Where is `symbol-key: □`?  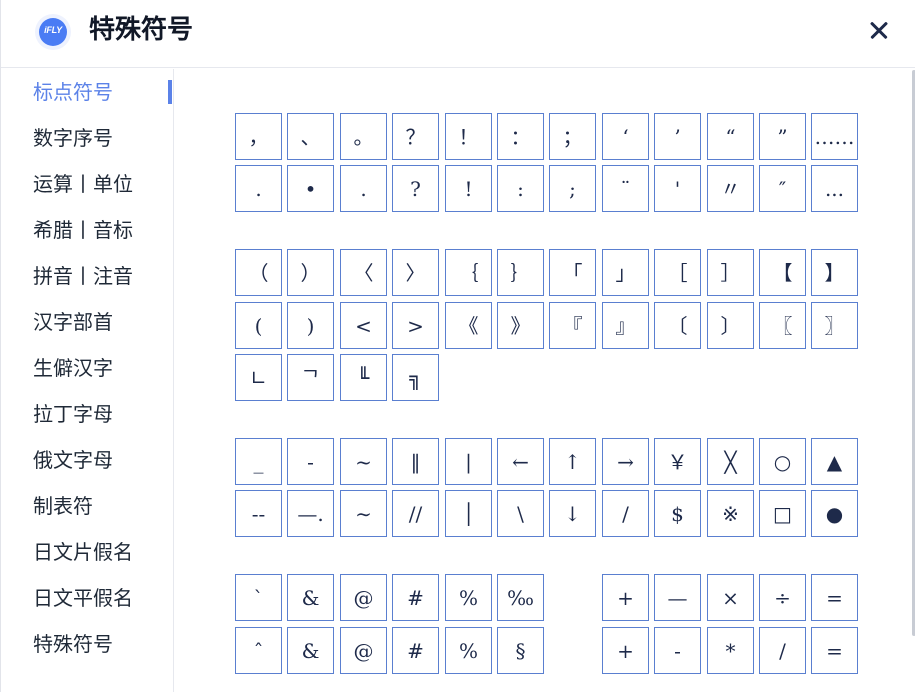
symbol-key: □ is located at coordinates (782, 513).